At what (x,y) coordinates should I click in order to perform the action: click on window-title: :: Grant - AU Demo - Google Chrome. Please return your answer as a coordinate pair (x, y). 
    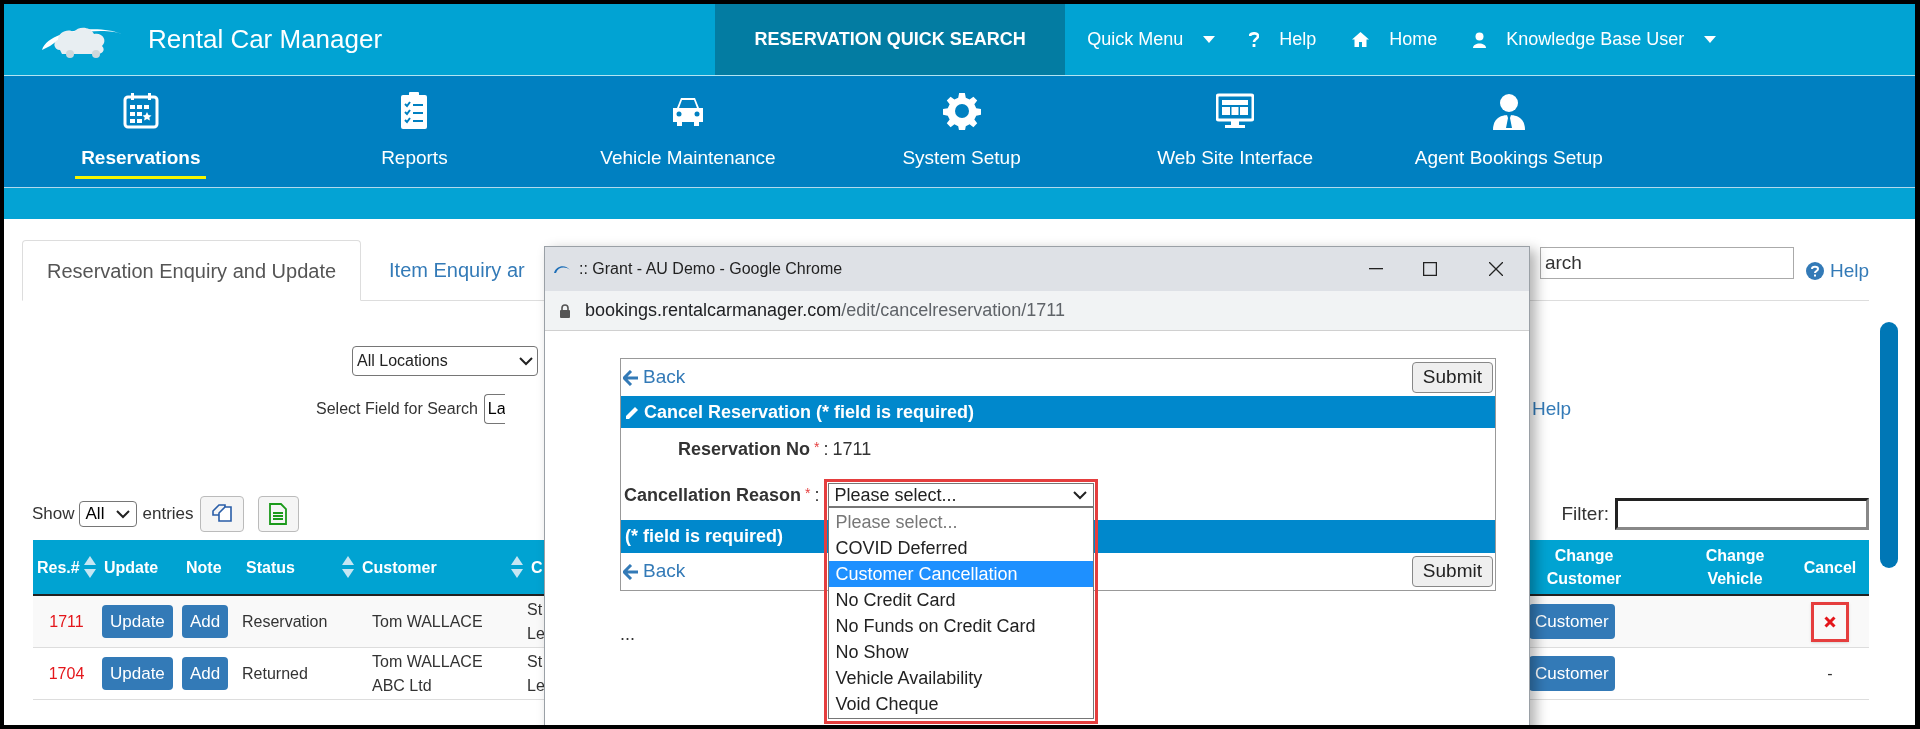
    Looking at the image, I should click on (711, 269).